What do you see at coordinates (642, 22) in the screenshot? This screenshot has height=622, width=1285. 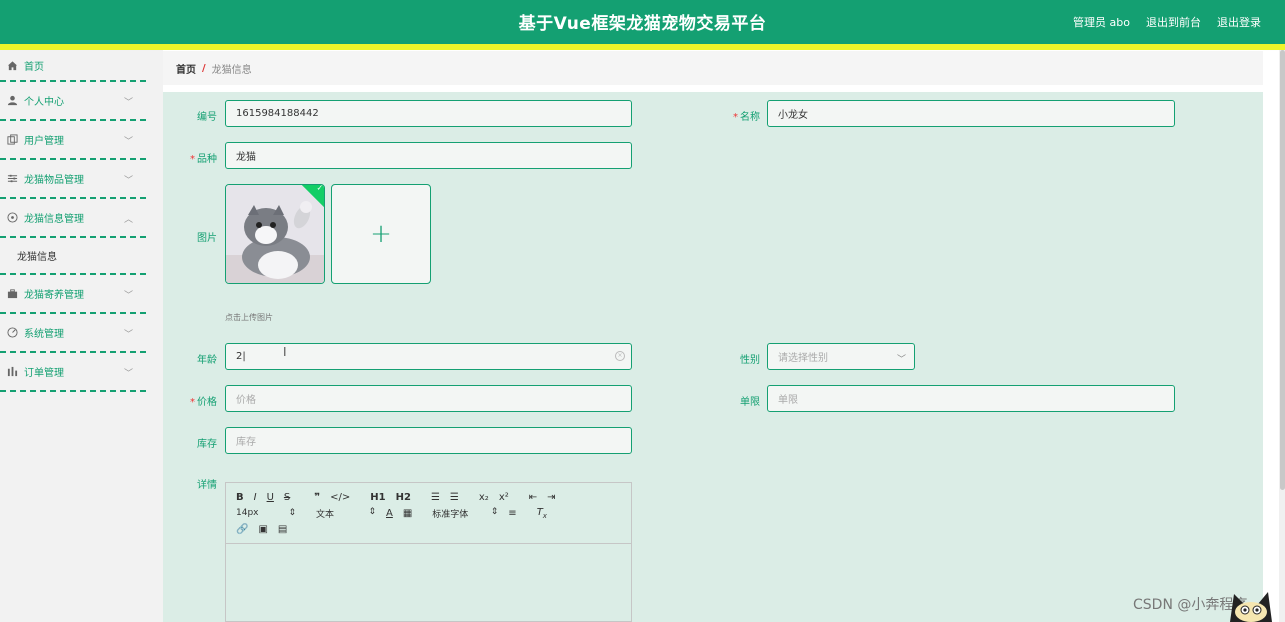 I see `top-bar: 基于Vue框架龙猫宠物交易平台 管理员 abo 退出到前台 退出登录` at bounding box center [642, 22].